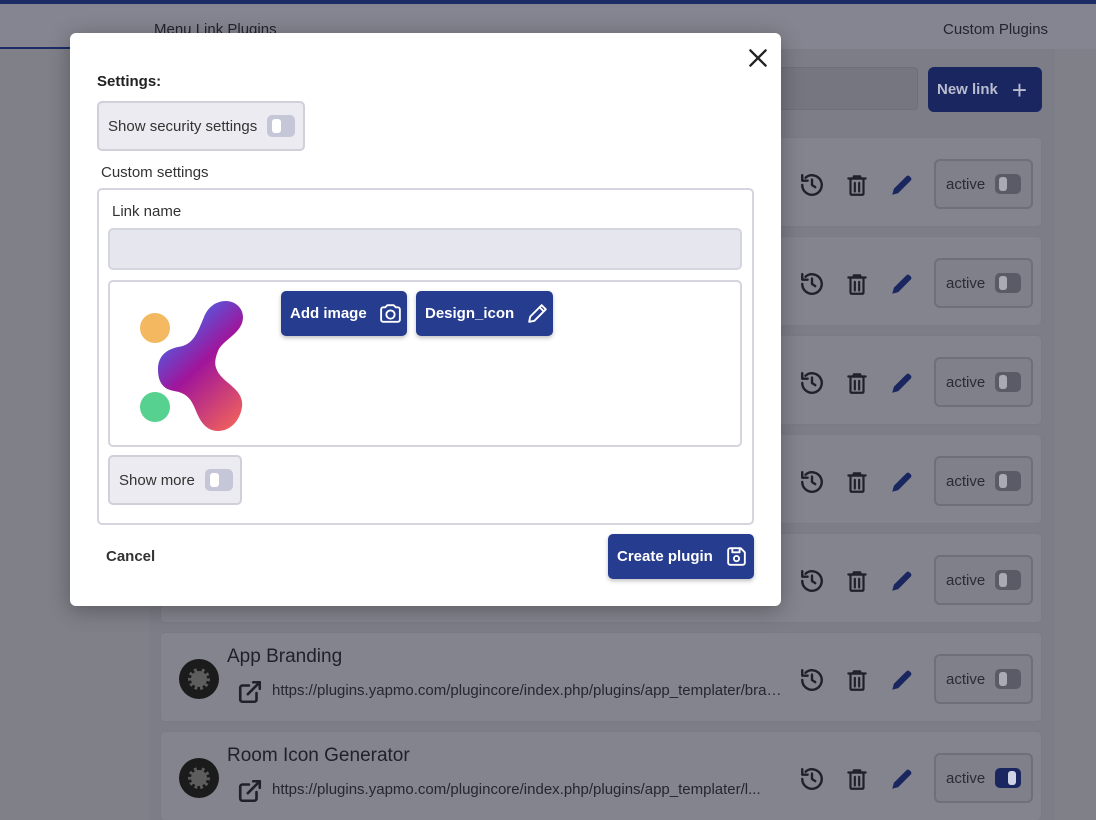 The image size is (1096, 820). What do you see at coordinates (318, 755) in the screenshot?
I see `plugin-title: Room Icon Generator` at bounding box center [318, 755].